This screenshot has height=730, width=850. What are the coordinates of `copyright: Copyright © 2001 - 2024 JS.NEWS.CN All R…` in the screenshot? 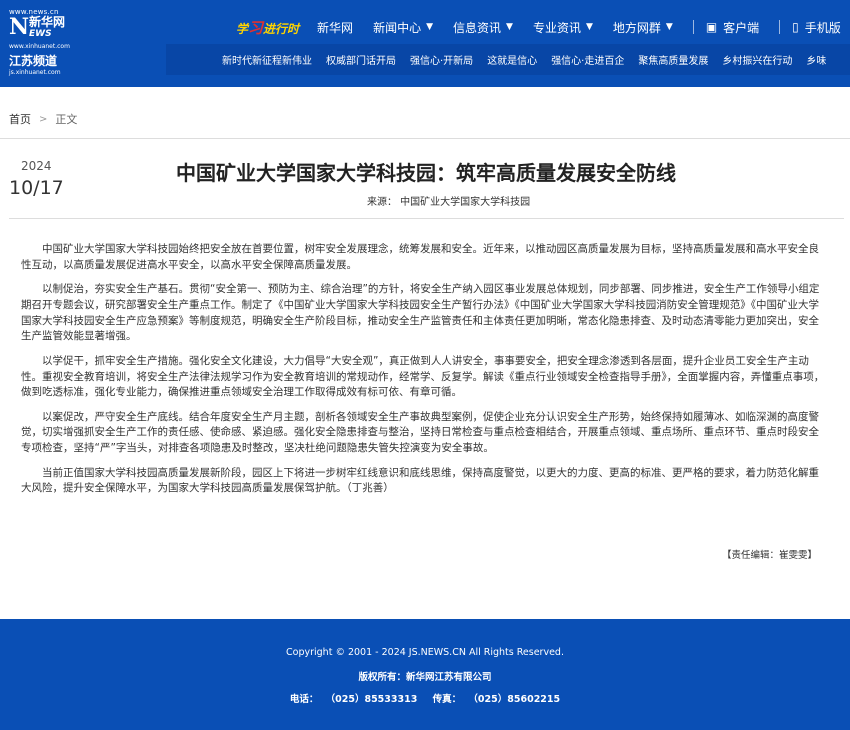 It's located at (425, 652).